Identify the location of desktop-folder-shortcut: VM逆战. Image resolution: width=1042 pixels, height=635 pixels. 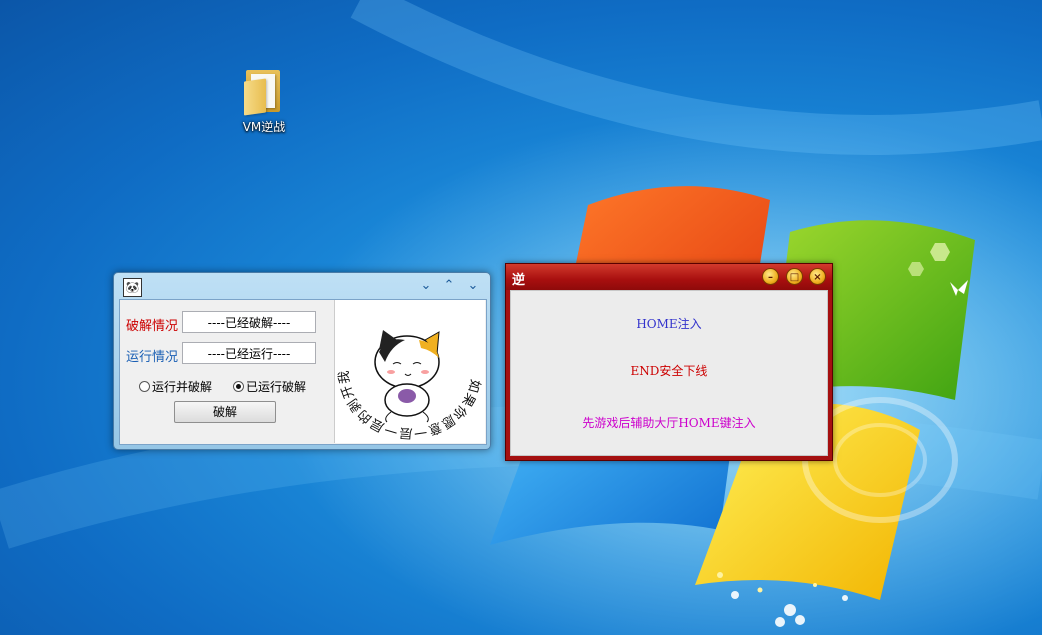
(264, 100).